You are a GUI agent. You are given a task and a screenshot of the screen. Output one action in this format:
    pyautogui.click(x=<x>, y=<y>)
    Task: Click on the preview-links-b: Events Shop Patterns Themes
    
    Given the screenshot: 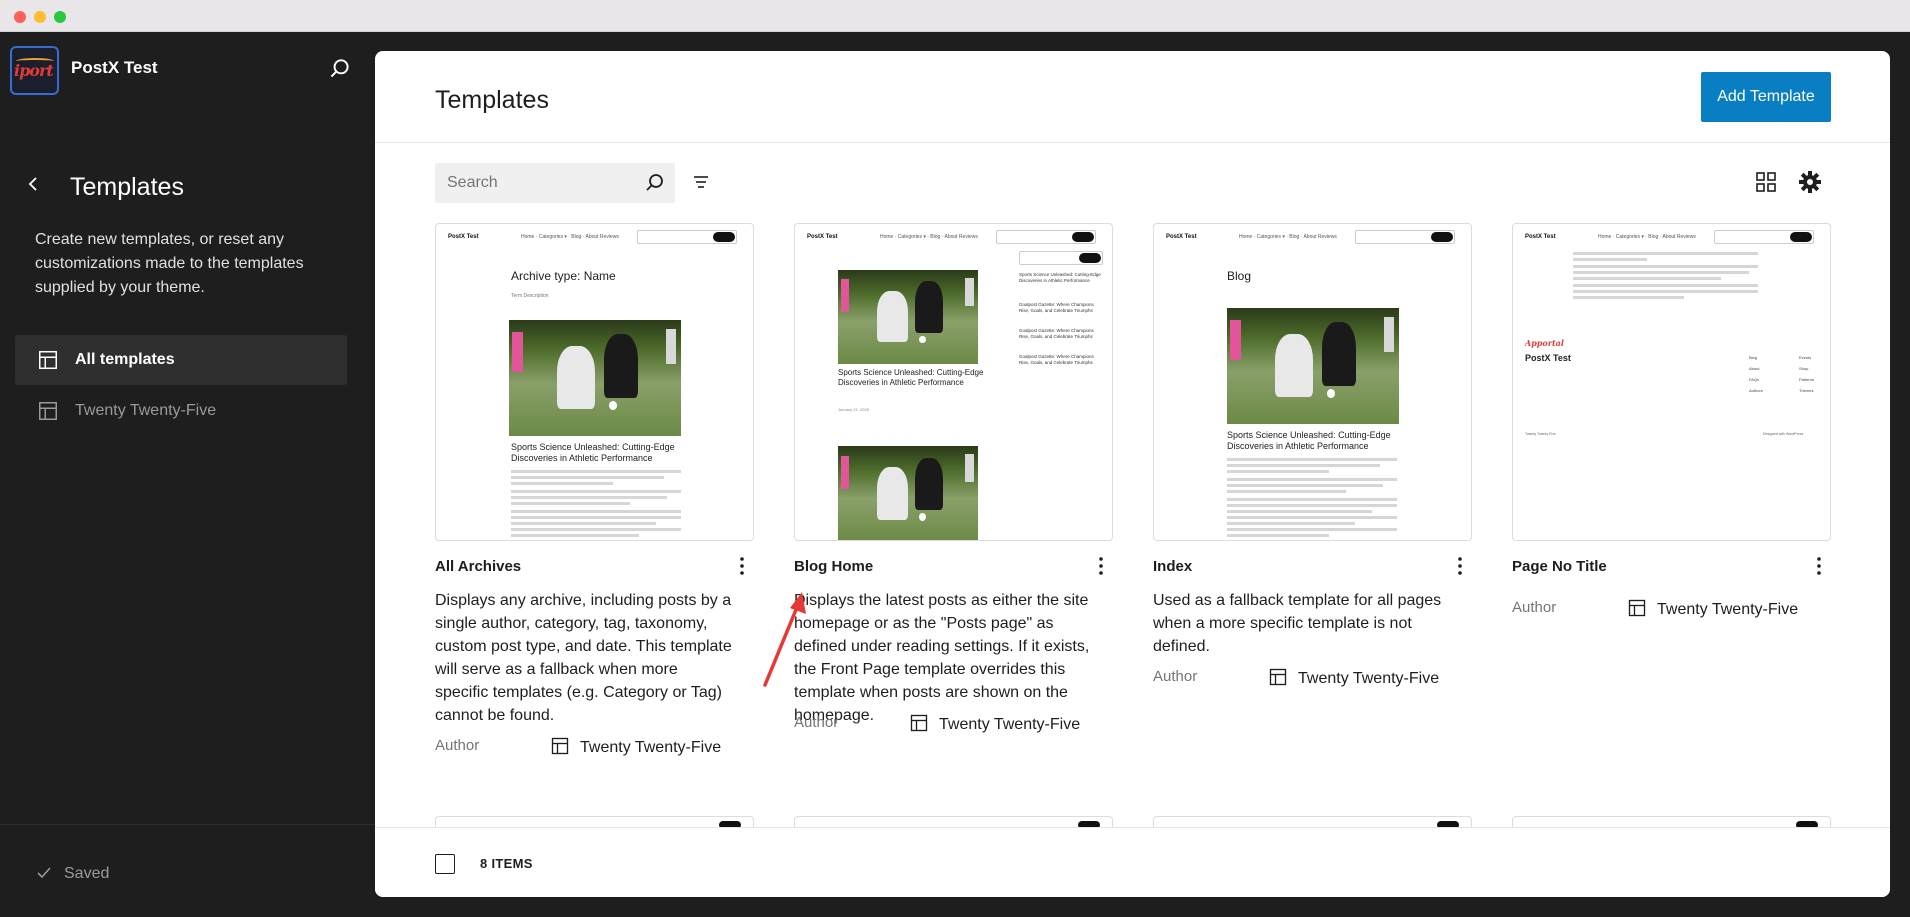 What is the action you would take?
    pyautogui.click(x=1806, y=374)
    